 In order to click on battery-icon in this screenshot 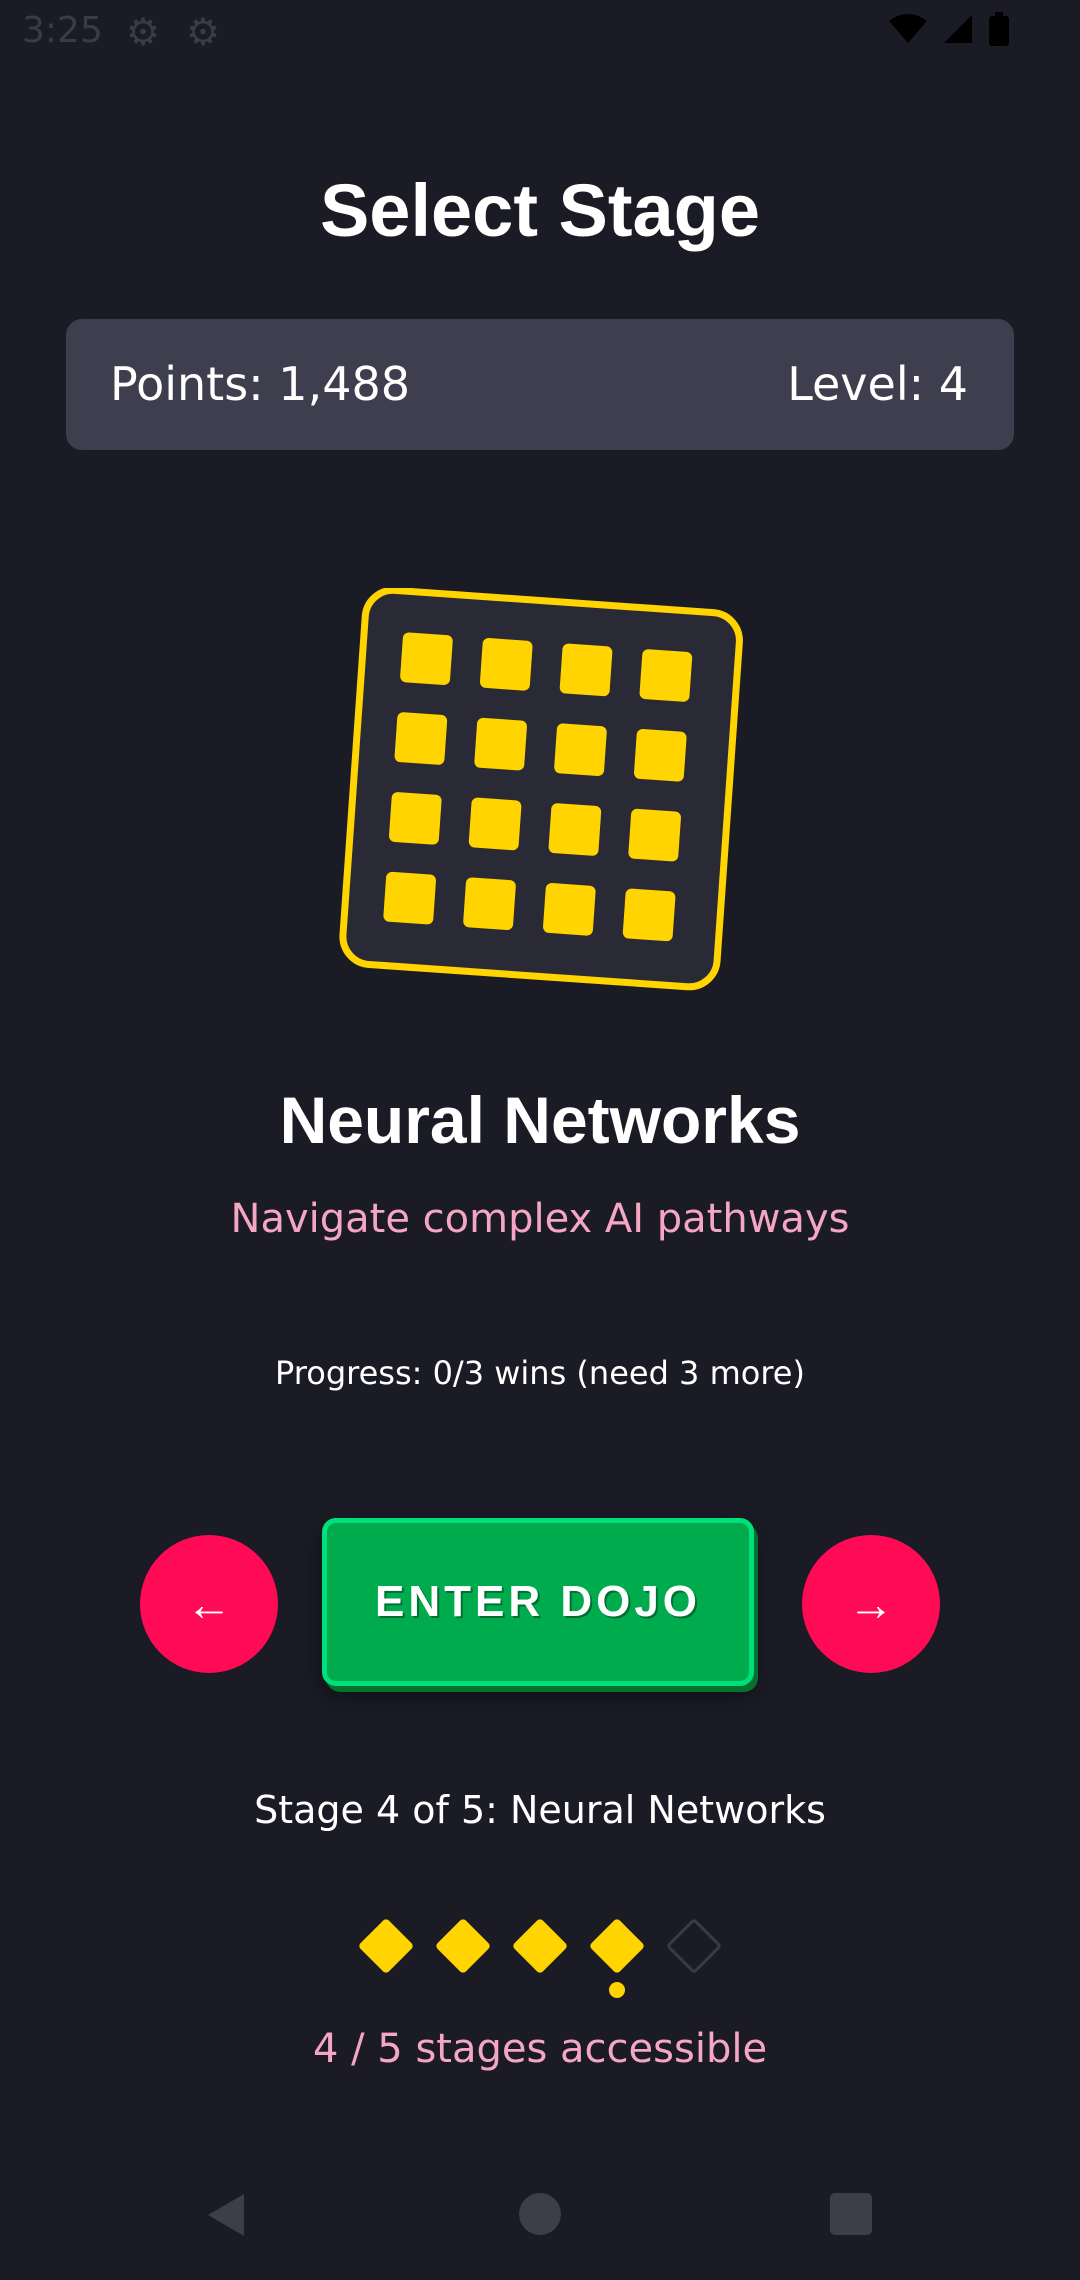, I will do `click(999, 29)`.